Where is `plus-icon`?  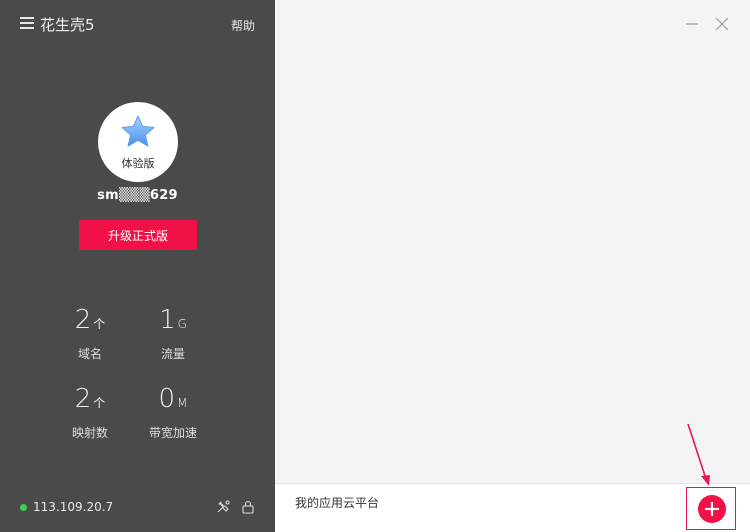
plus-icon is located at coordinates (712, 509).